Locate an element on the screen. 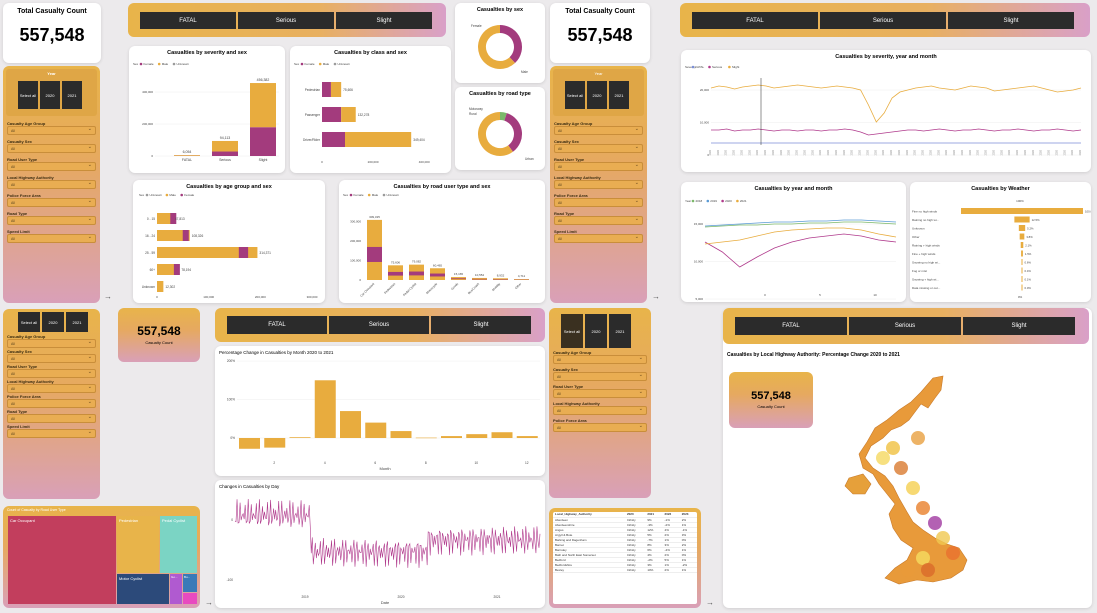  table-row: BexleyInfinity10%2%1% is located at coordinates (625, 569).